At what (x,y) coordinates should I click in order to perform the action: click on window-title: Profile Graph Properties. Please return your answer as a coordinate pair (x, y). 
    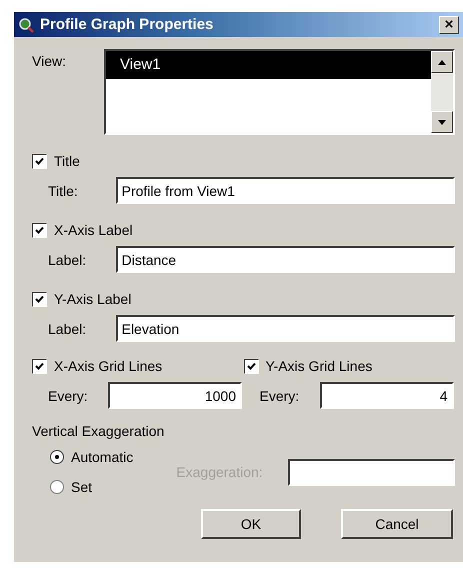
    Looking at the image, I should click on (127, 24).